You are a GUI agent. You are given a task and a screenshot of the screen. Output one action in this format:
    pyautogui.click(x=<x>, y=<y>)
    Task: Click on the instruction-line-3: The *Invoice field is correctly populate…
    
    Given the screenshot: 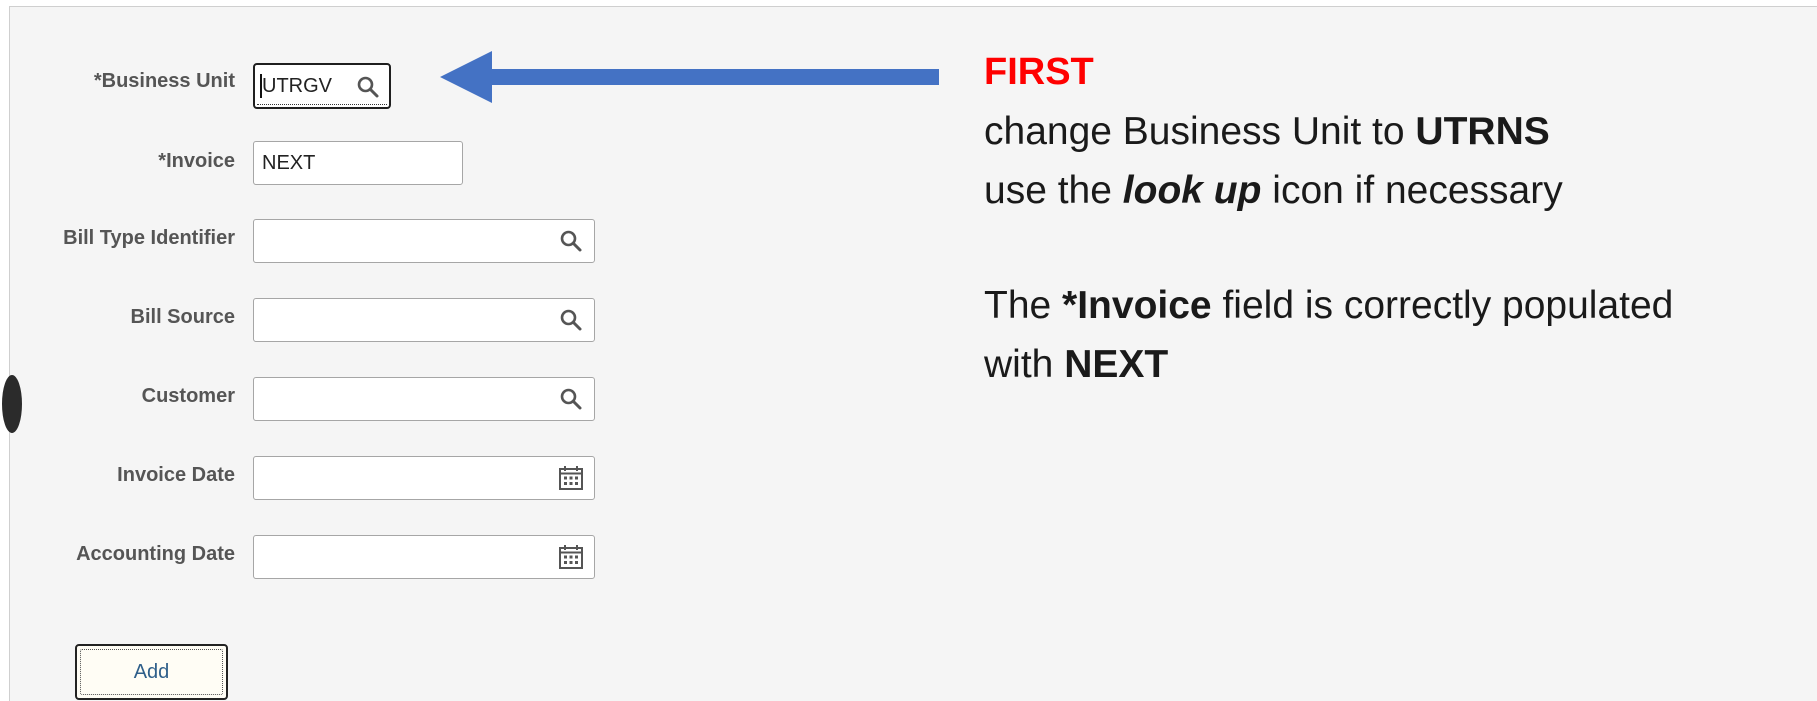 What is the action you would take?
    pyautogui.click(x=1328, y=306)
    